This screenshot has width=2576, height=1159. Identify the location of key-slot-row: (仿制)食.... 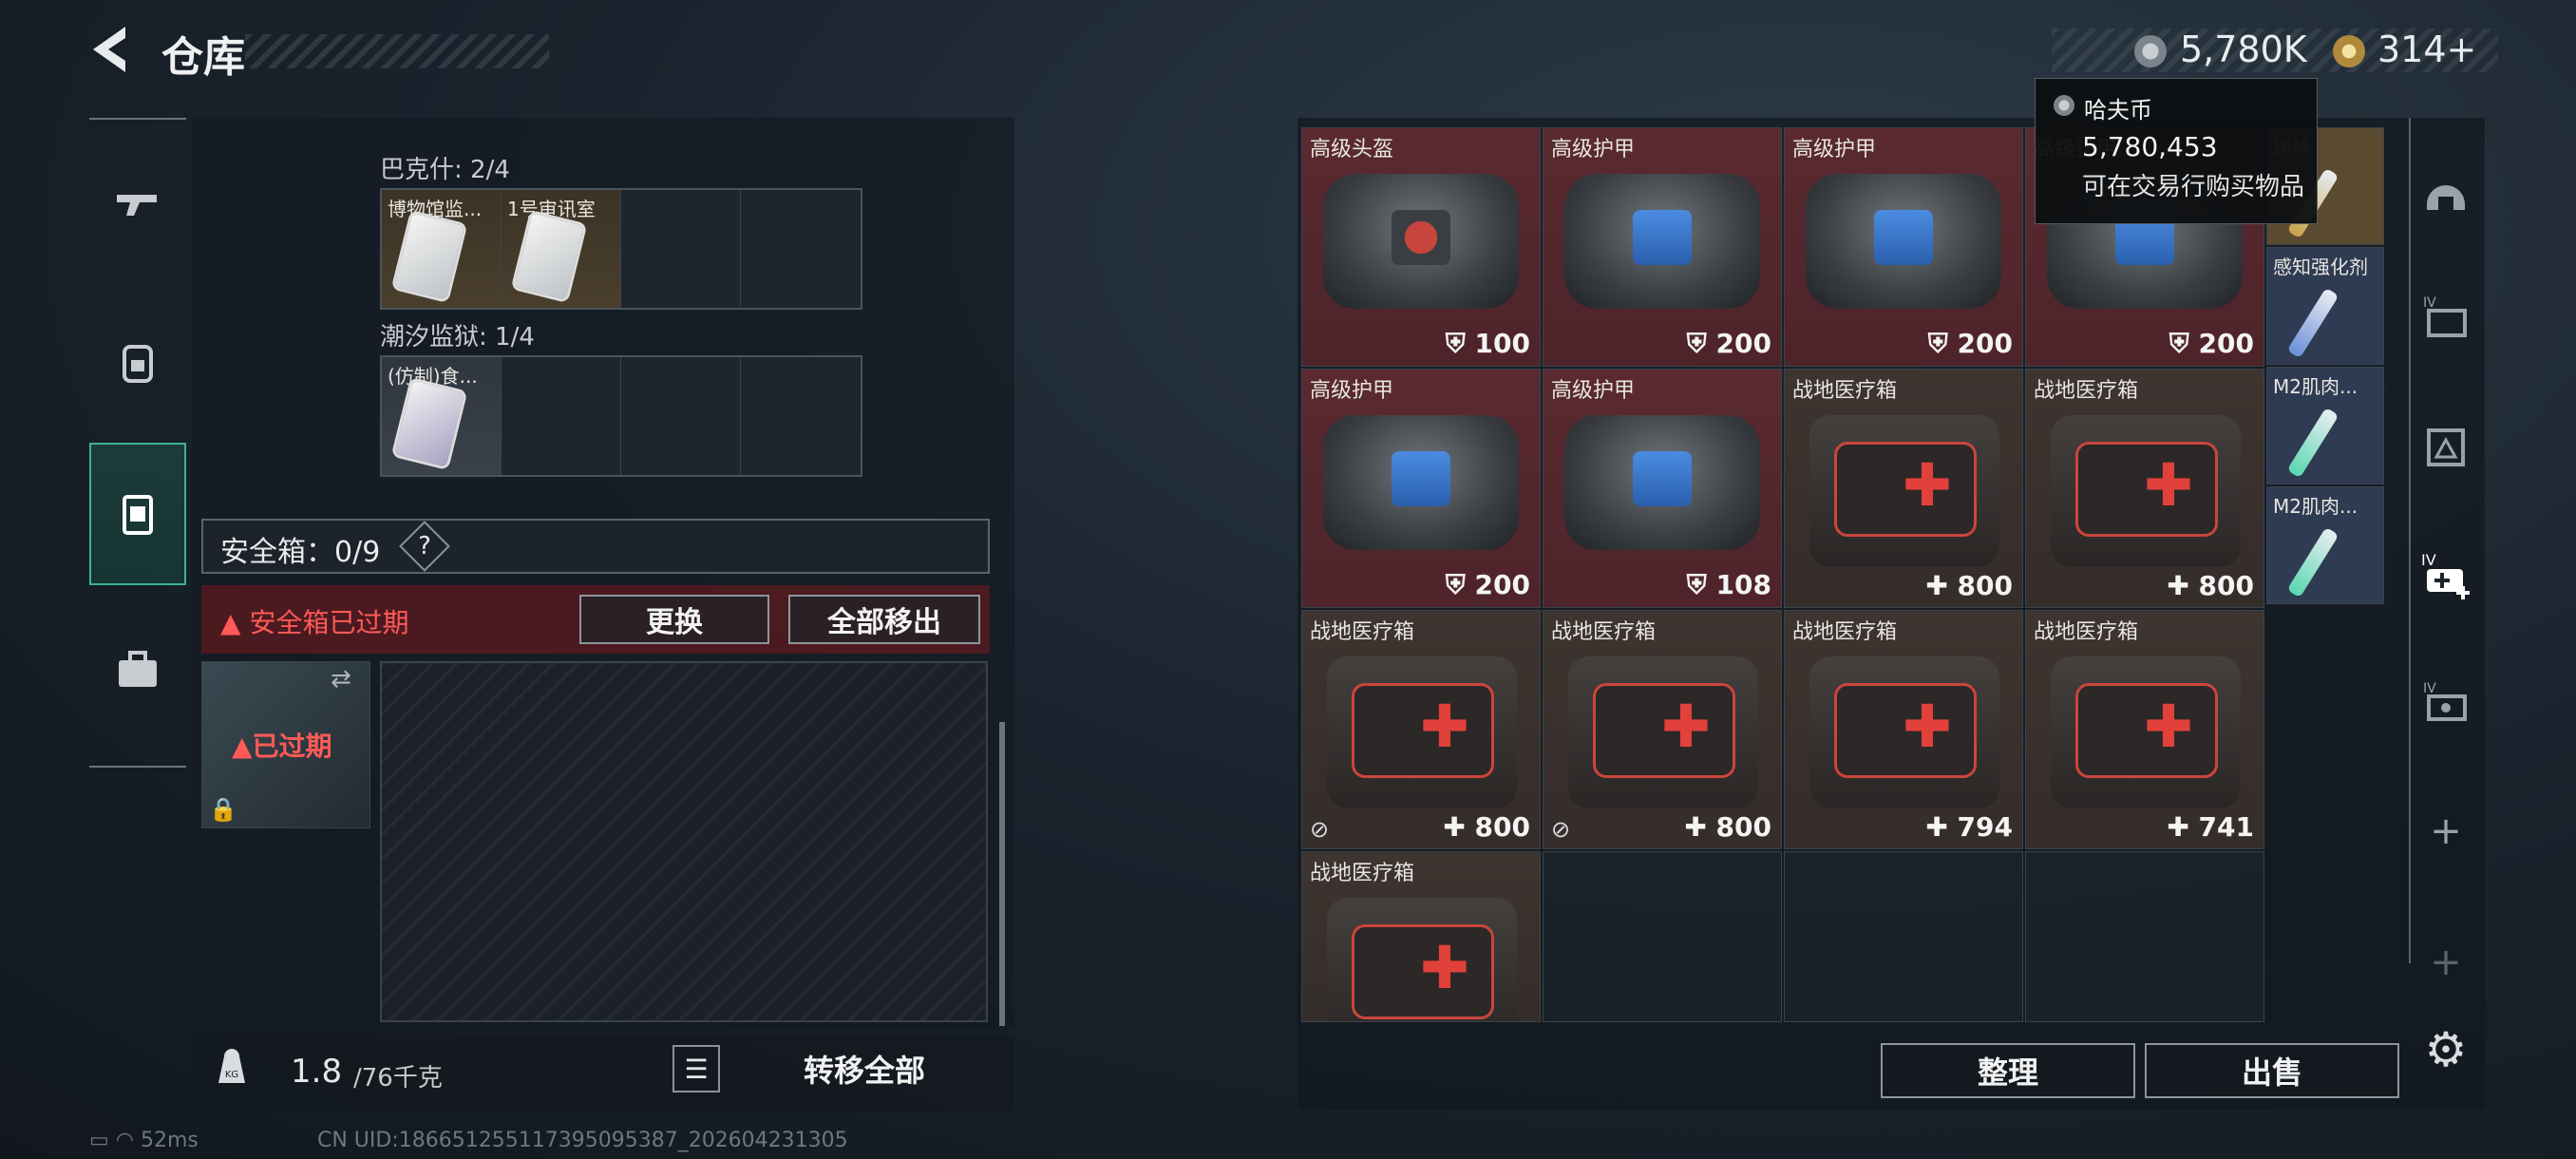
(621, 416).